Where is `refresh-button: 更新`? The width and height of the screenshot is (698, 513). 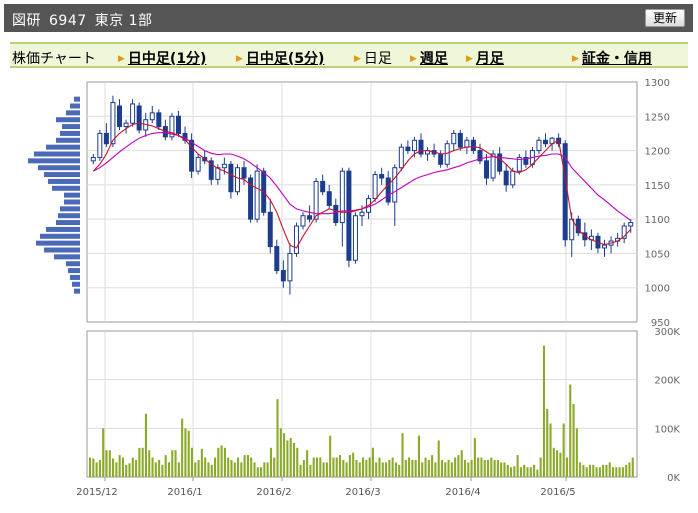 refresh-button: 更新 is located at coordinates (665, 18).